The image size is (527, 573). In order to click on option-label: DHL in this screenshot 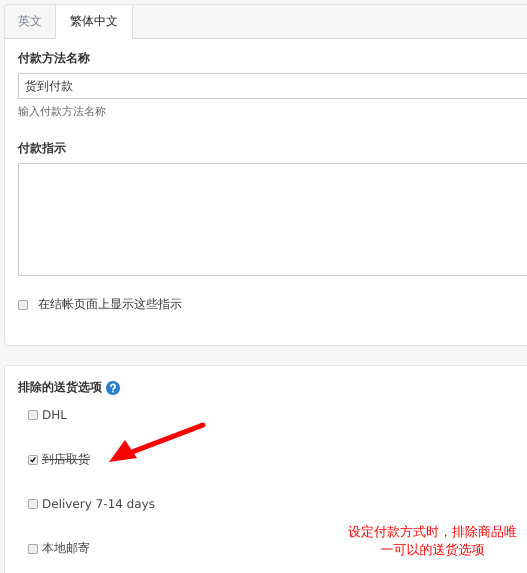, I will do `click(54, 415)`.